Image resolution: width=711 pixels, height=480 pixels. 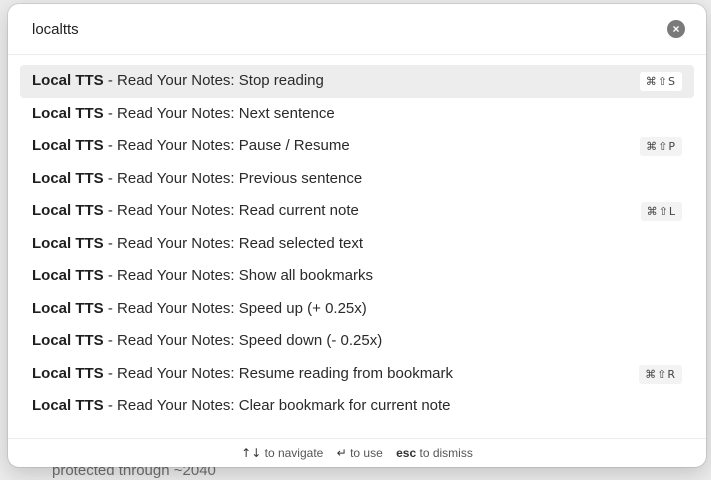 I want to click on command-name: - Read Your Notes: Read selected text, so click(x=233, y=243).